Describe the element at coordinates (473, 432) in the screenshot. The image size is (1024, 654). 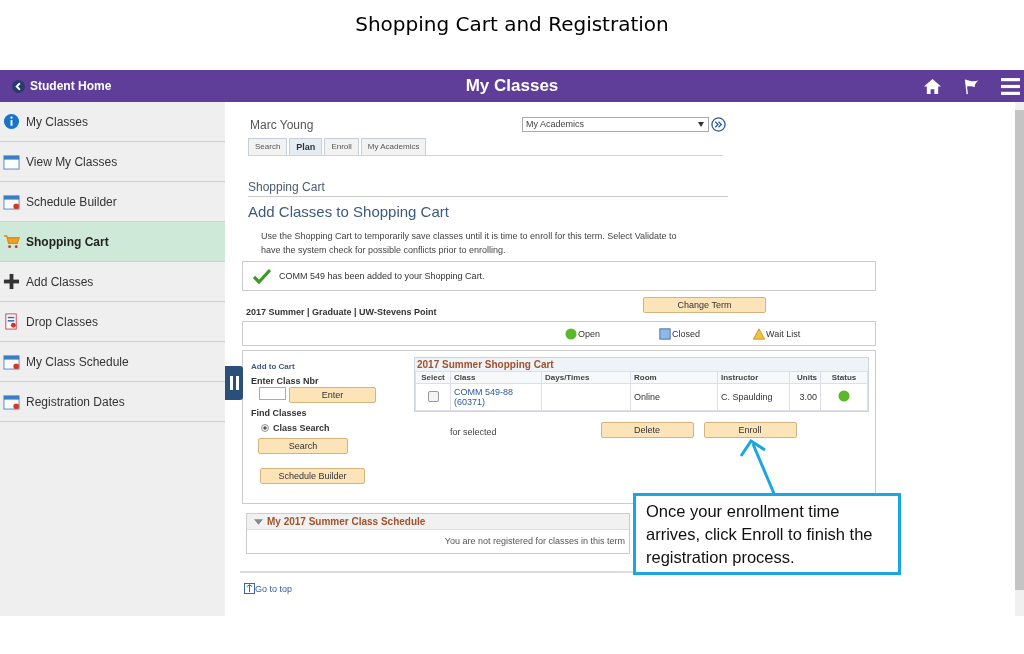
I see `for-selected-label: for selected` at that location.